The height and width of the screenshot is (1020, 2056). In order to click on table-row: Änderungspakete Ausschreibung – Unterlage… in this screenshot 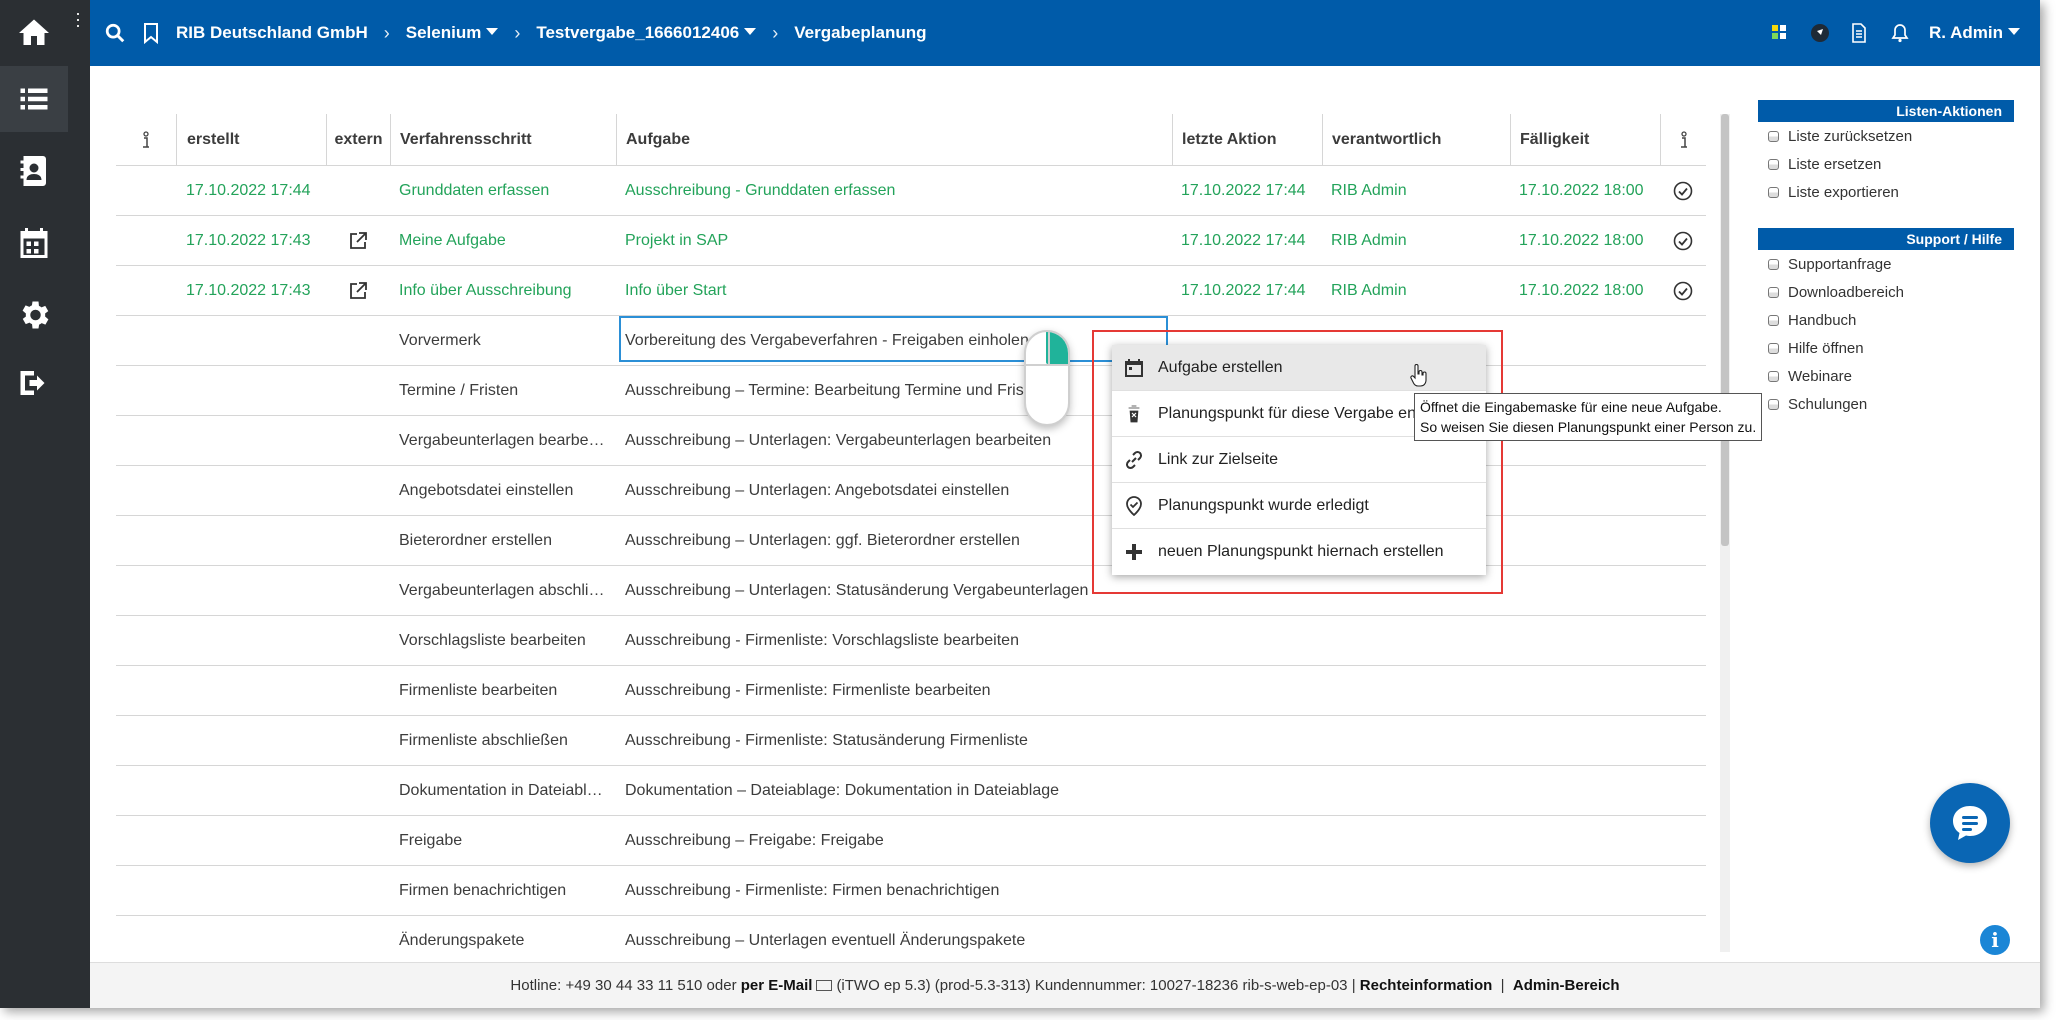, I will do `click(911, 941)`.